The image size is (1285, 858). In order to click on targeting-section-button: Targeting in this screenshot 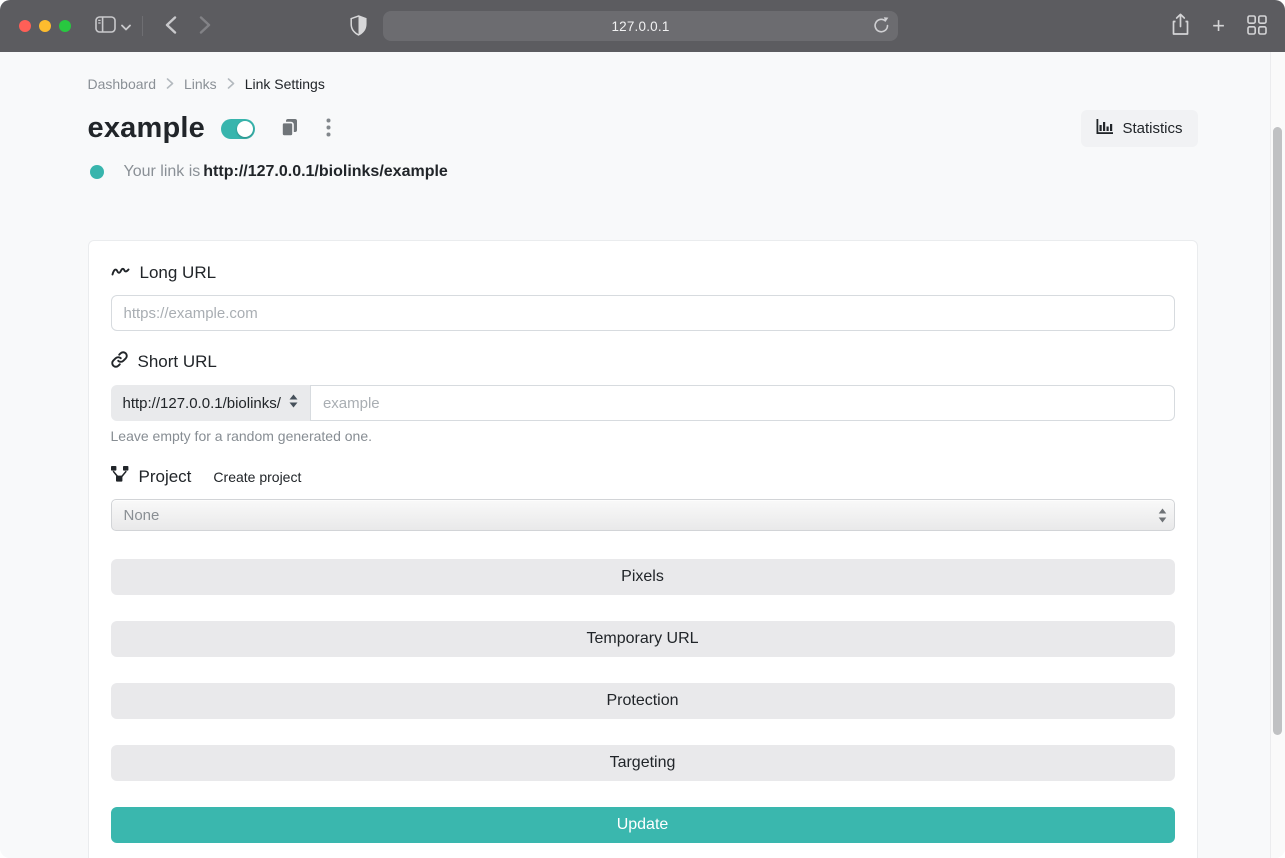, I will do `click(642, 763)`.